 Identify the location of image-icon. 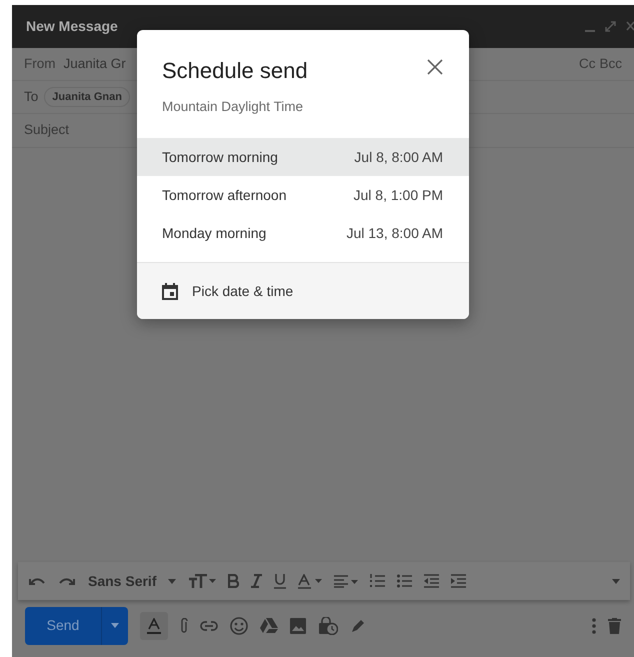
(298, 626).